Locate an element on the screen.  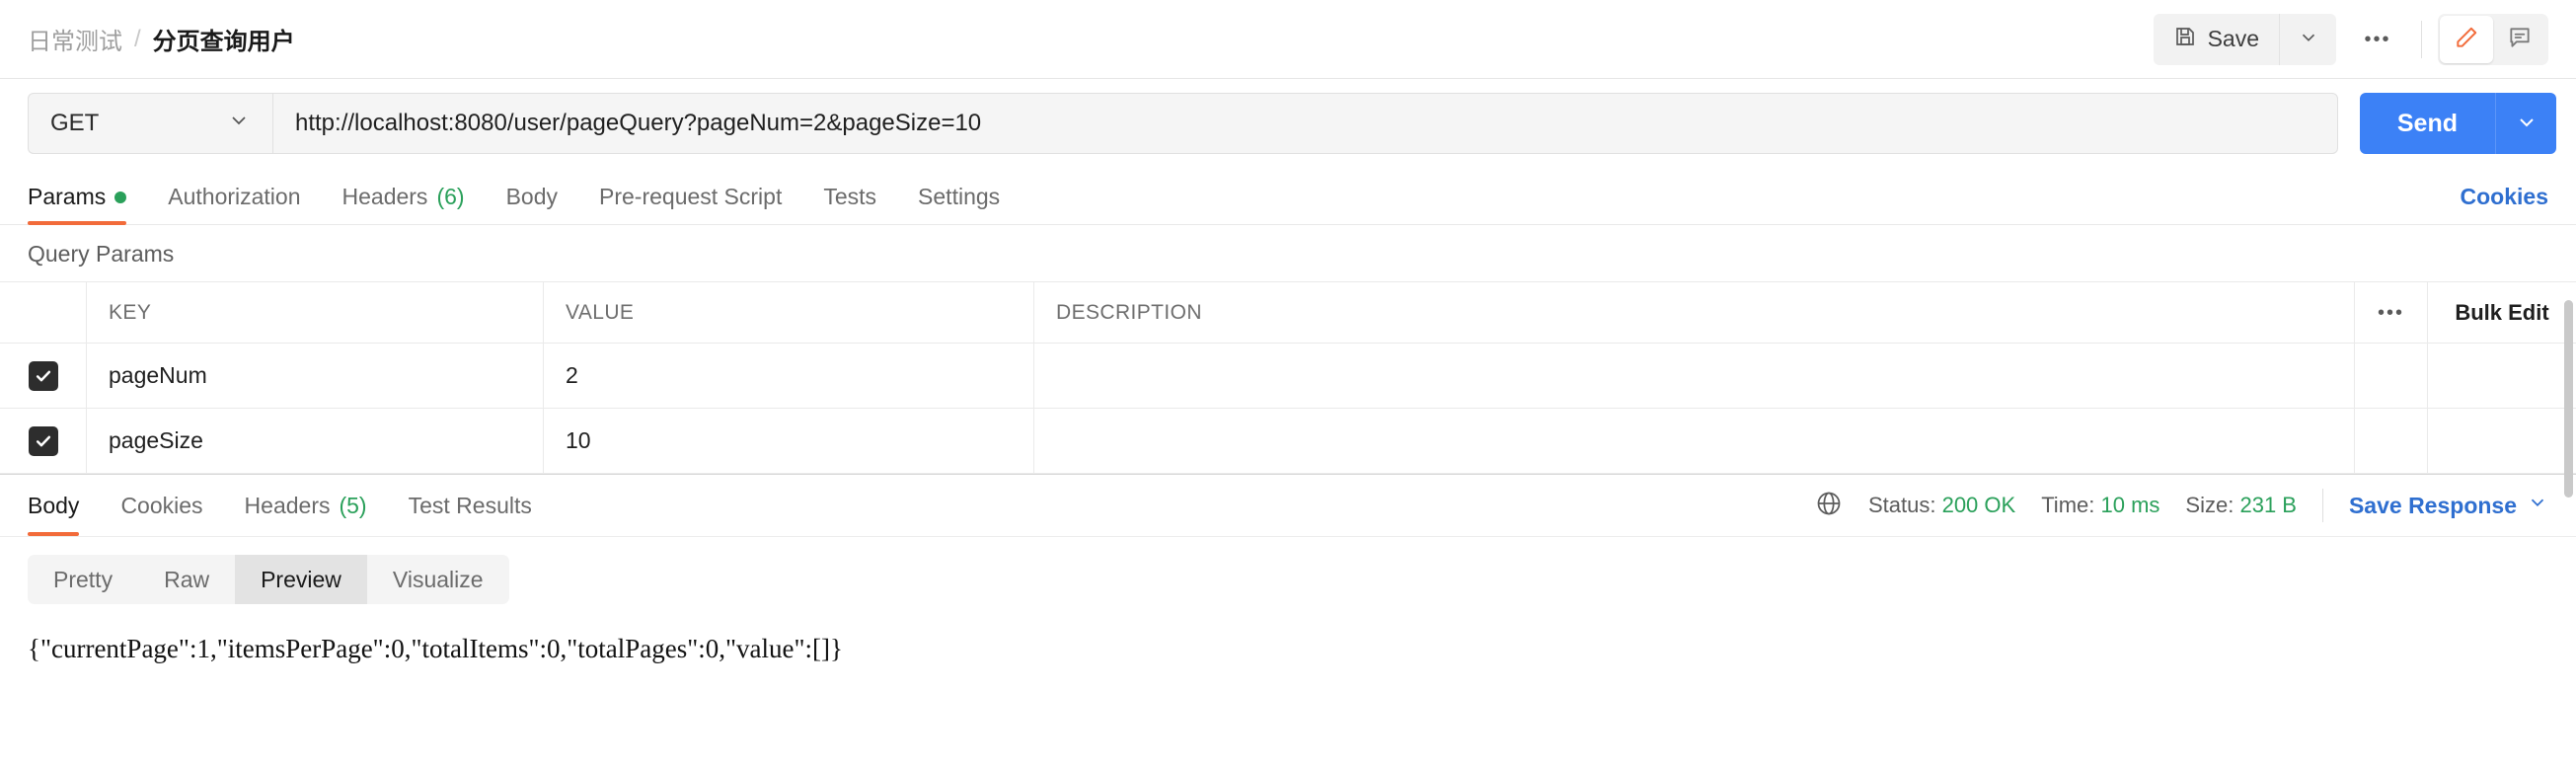
tab-tests: Tests is located at coordinates (850, 204).